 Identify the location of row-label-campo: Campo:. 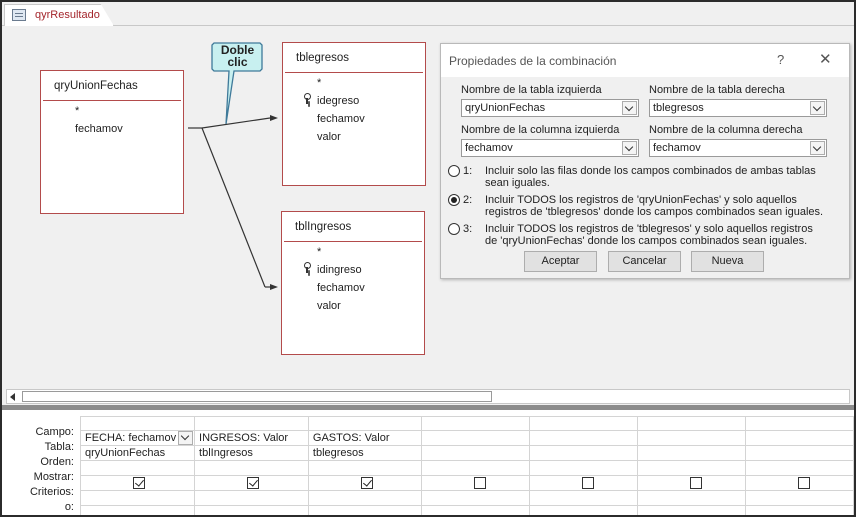
(54, 432).